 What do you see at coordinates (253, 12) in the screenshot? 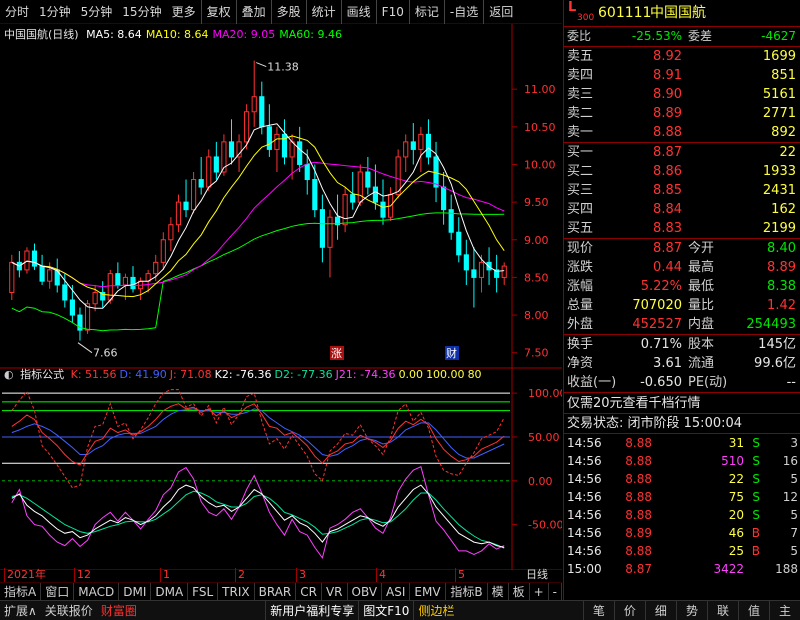
I see `toolbar-item-6: 叠加` at bounding box center [253, 12].